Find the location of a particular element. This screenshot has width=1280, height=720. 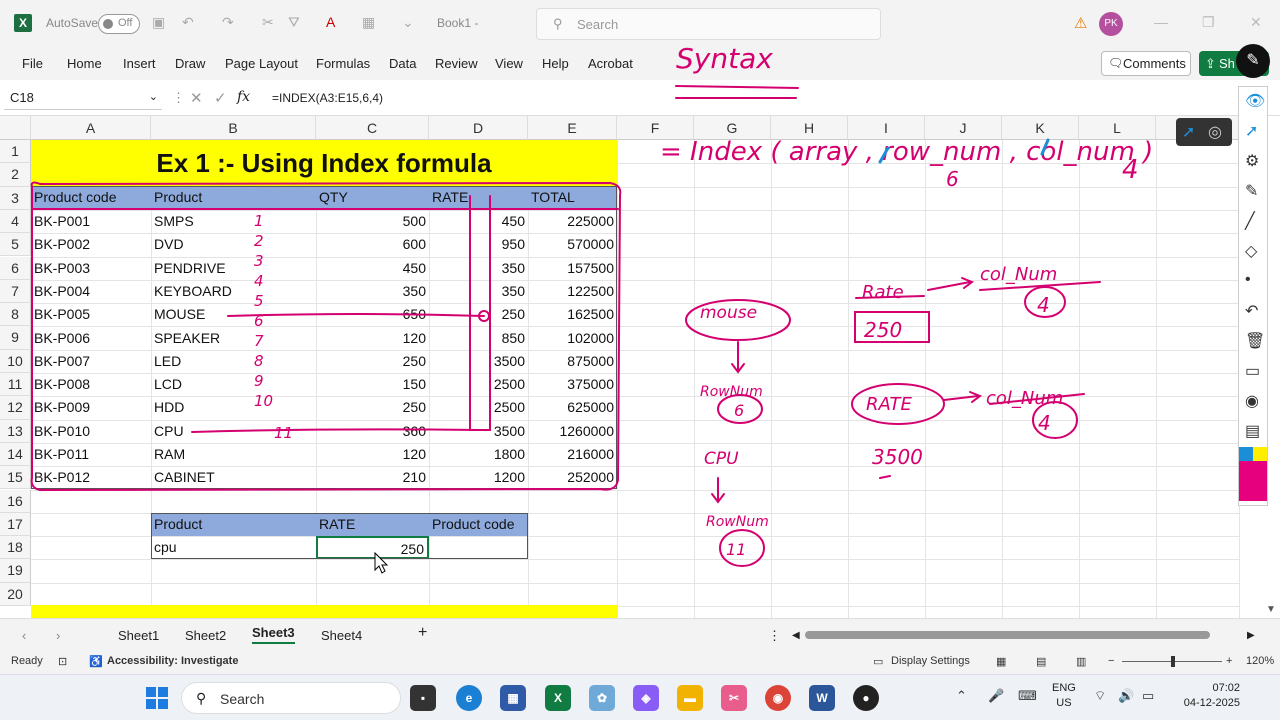

col-header-i: I is located at coordinates (886, 128).